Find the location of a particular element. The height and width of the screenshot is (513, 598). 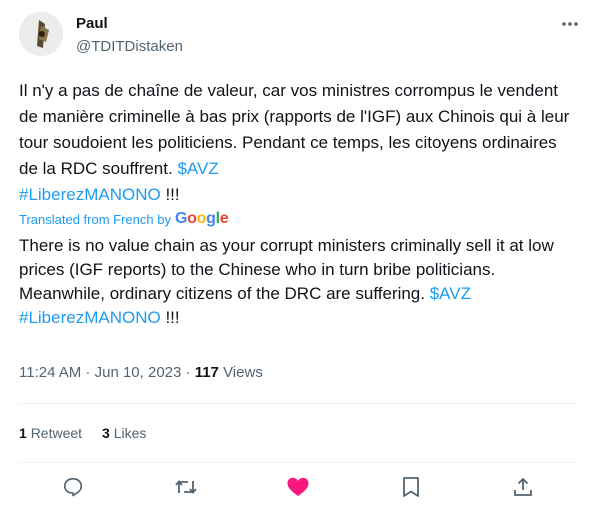

engagement-stats: 1 Retweet 3 Likes is located at coordinates (82, 433).